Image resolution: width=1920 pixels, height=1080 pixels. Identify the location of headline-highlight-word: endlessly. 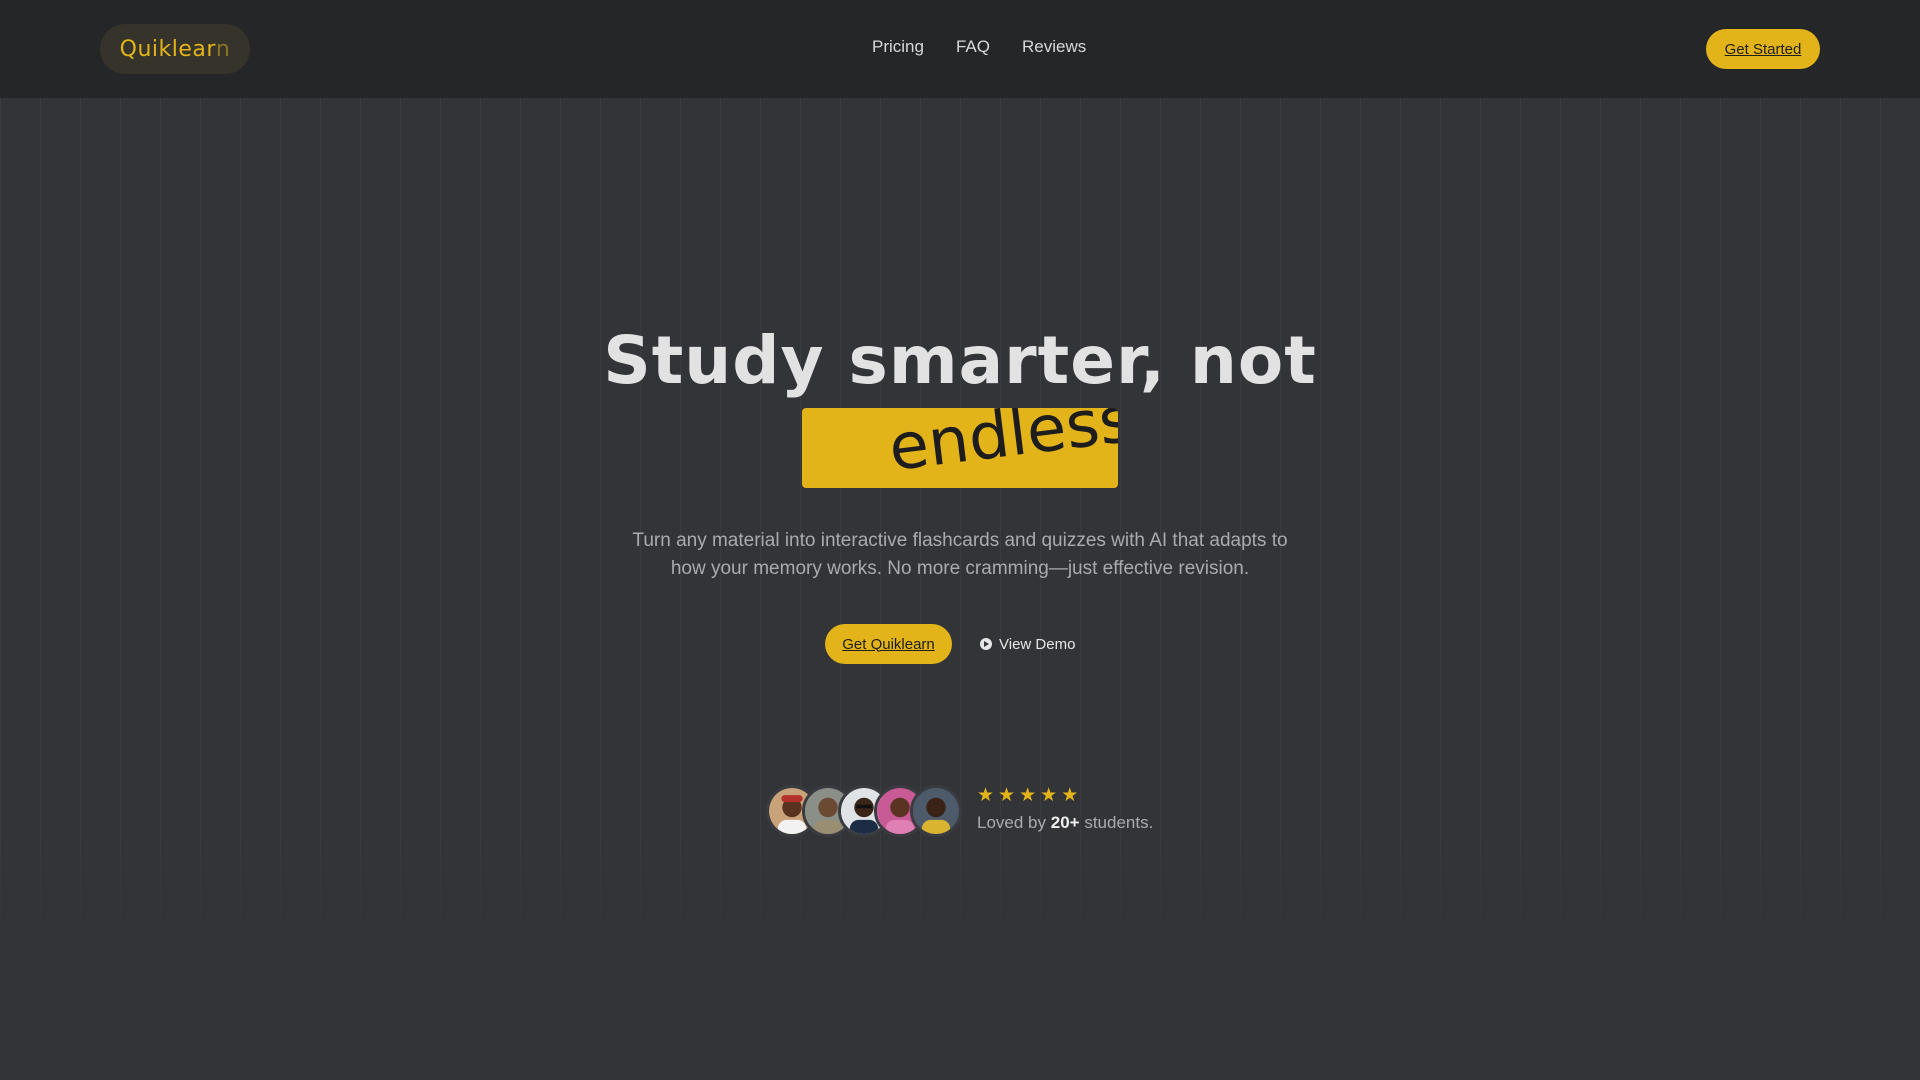
(1001, 447).